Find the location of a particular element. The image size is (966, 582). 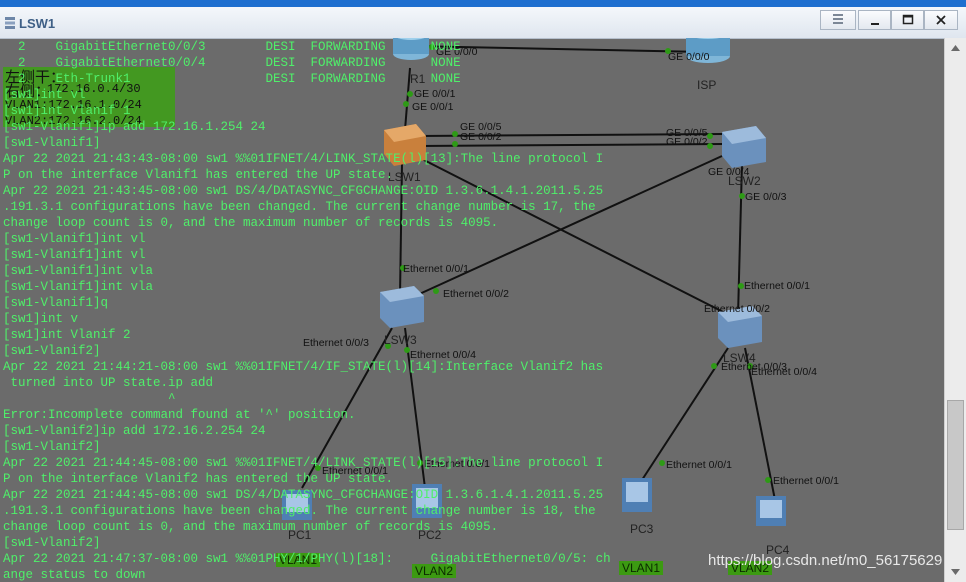

port-pc4: Ethernet 0/0/1 is located at coordinates (806, 481).